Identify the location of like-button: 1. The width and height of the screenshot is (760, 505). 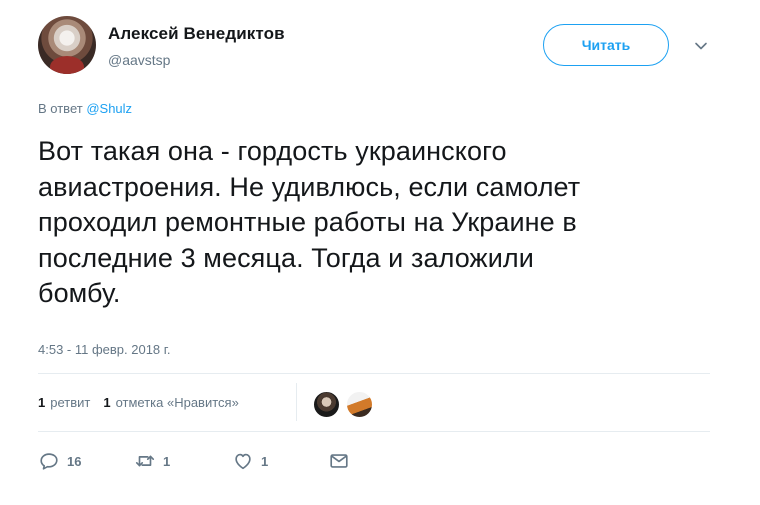
(250, 461).